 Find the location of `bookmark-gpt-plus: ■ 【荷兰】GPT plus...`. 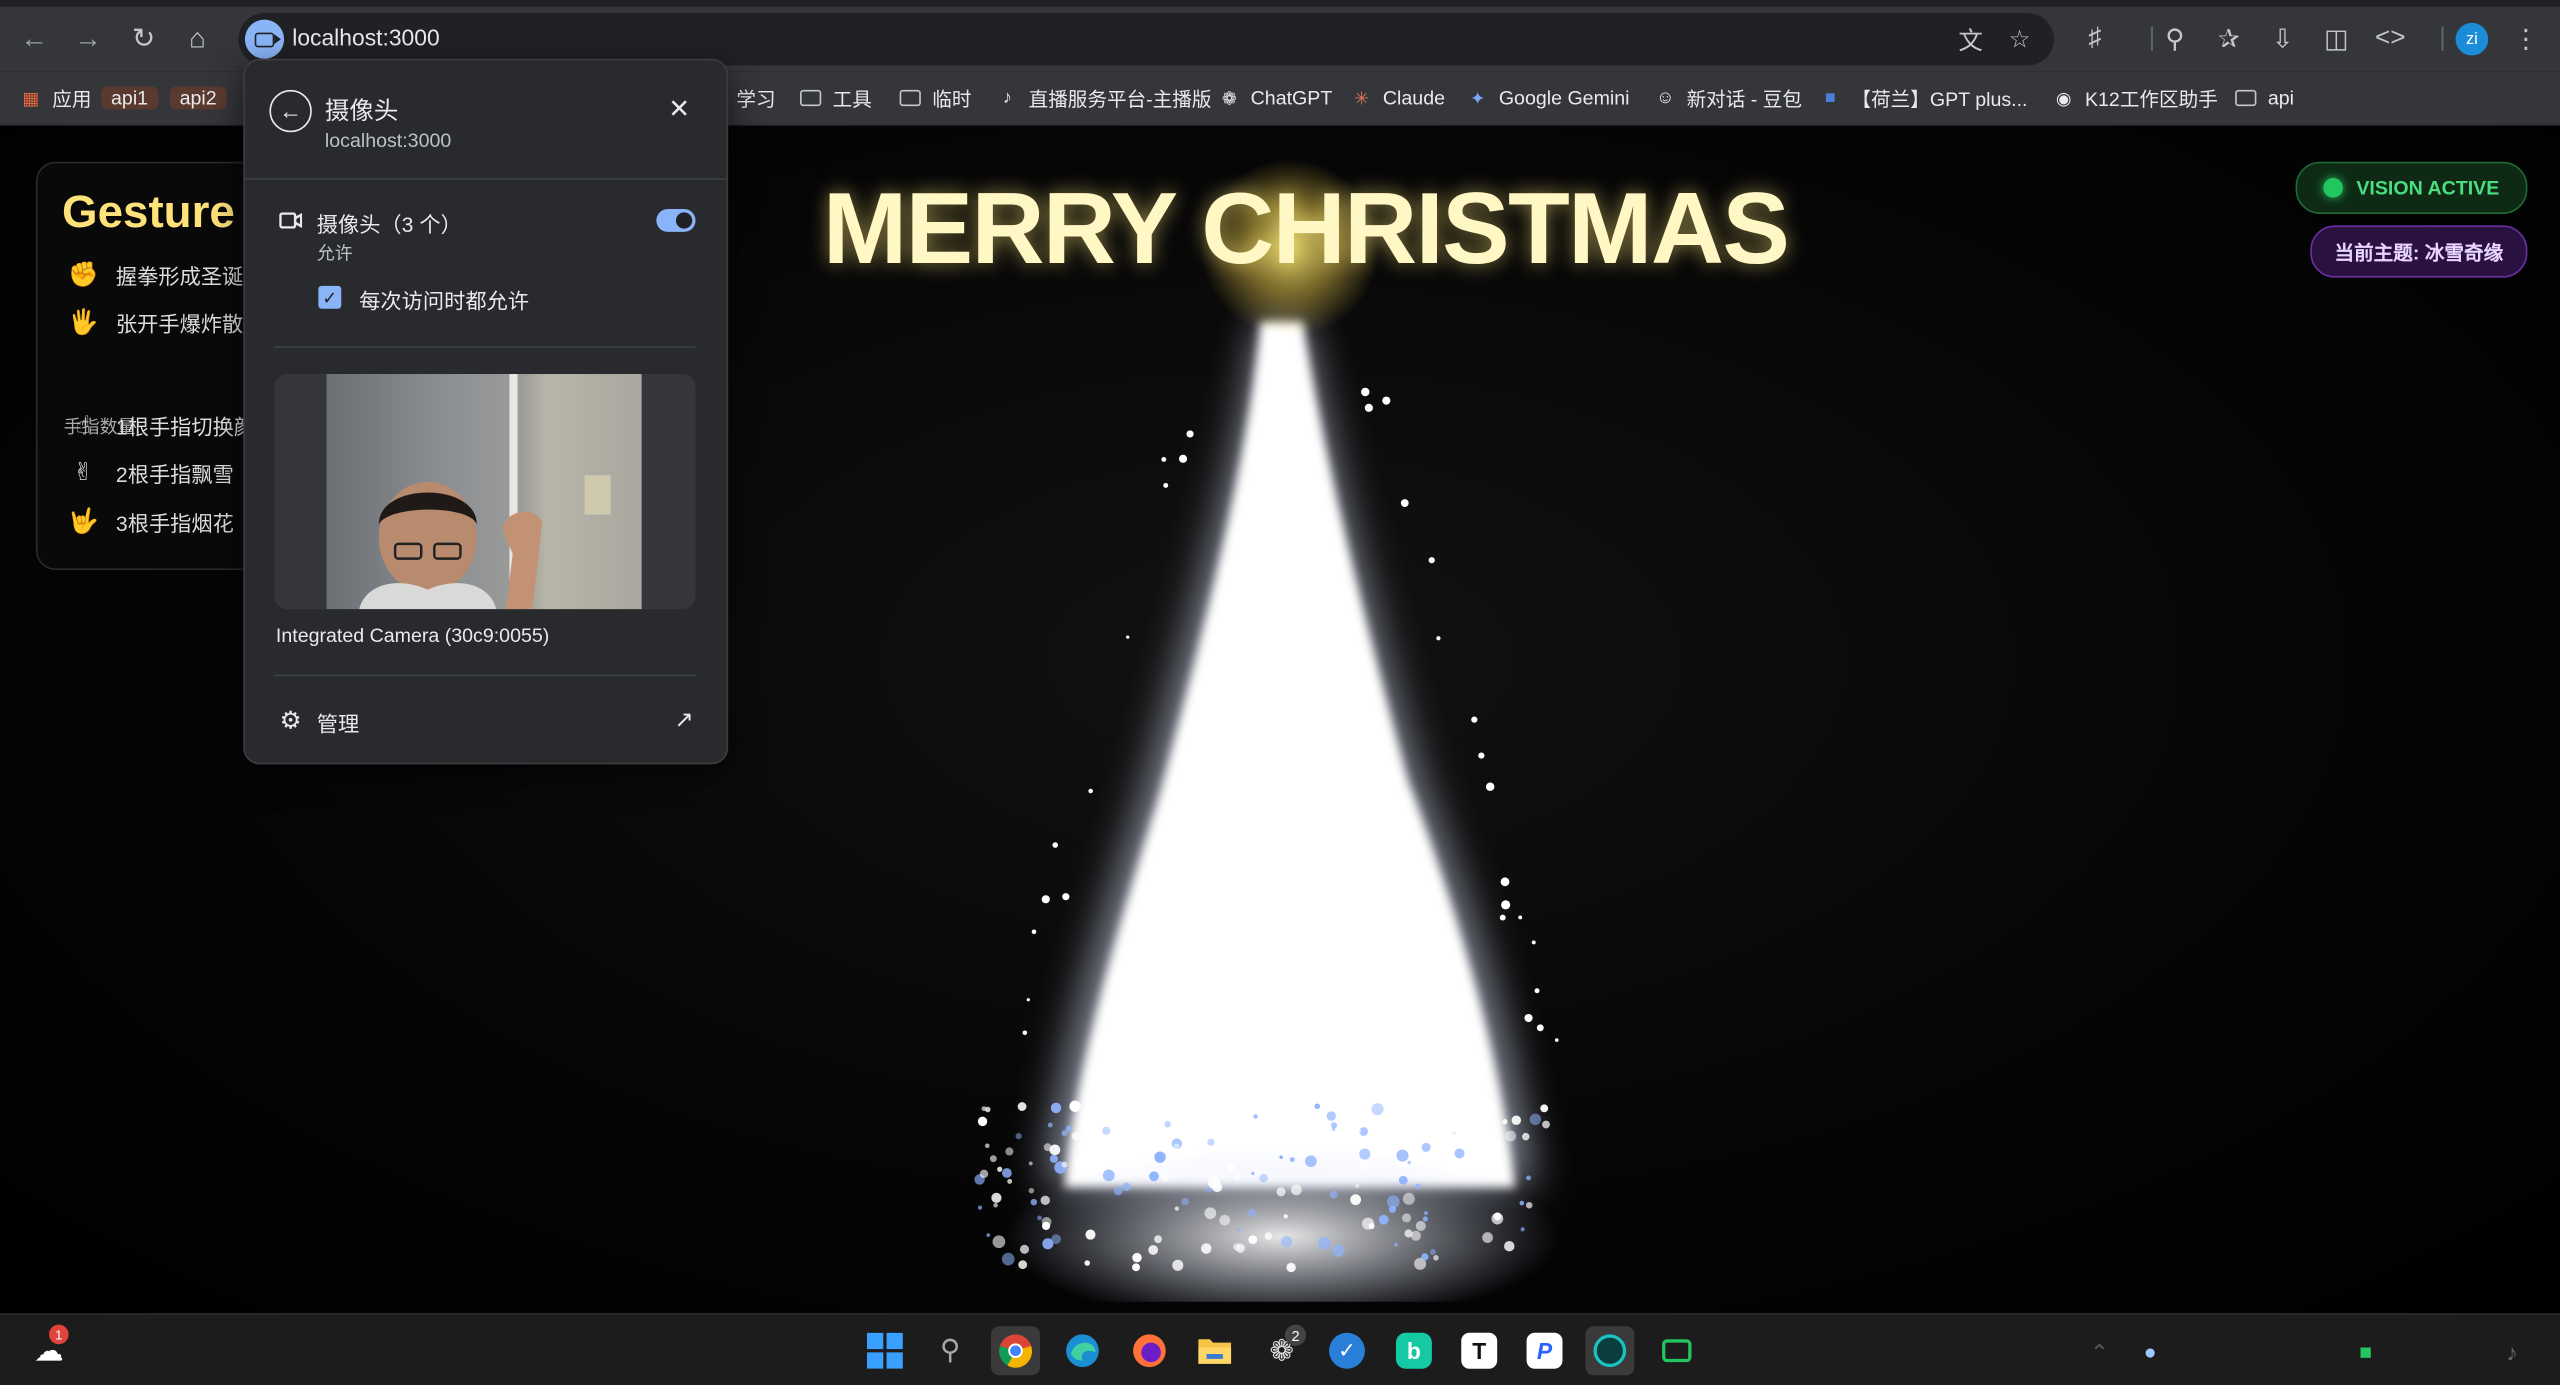

bookmark-gpt-plus: ■ 【荷兰】GPT plus... is located at coordinates (1923, 98).